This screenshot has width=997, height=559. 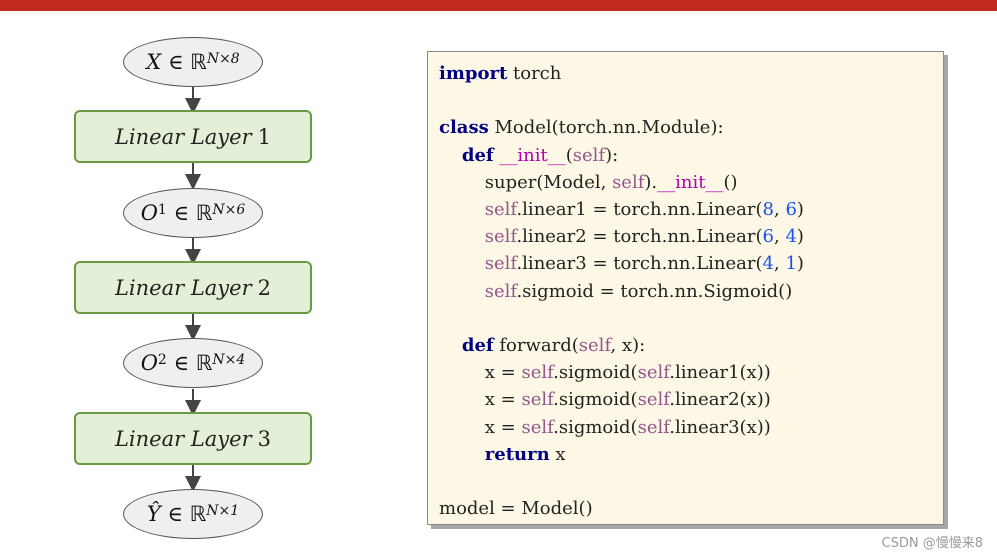 I want to click on node-symbol: Ŷ, so click(x=153, y=514).